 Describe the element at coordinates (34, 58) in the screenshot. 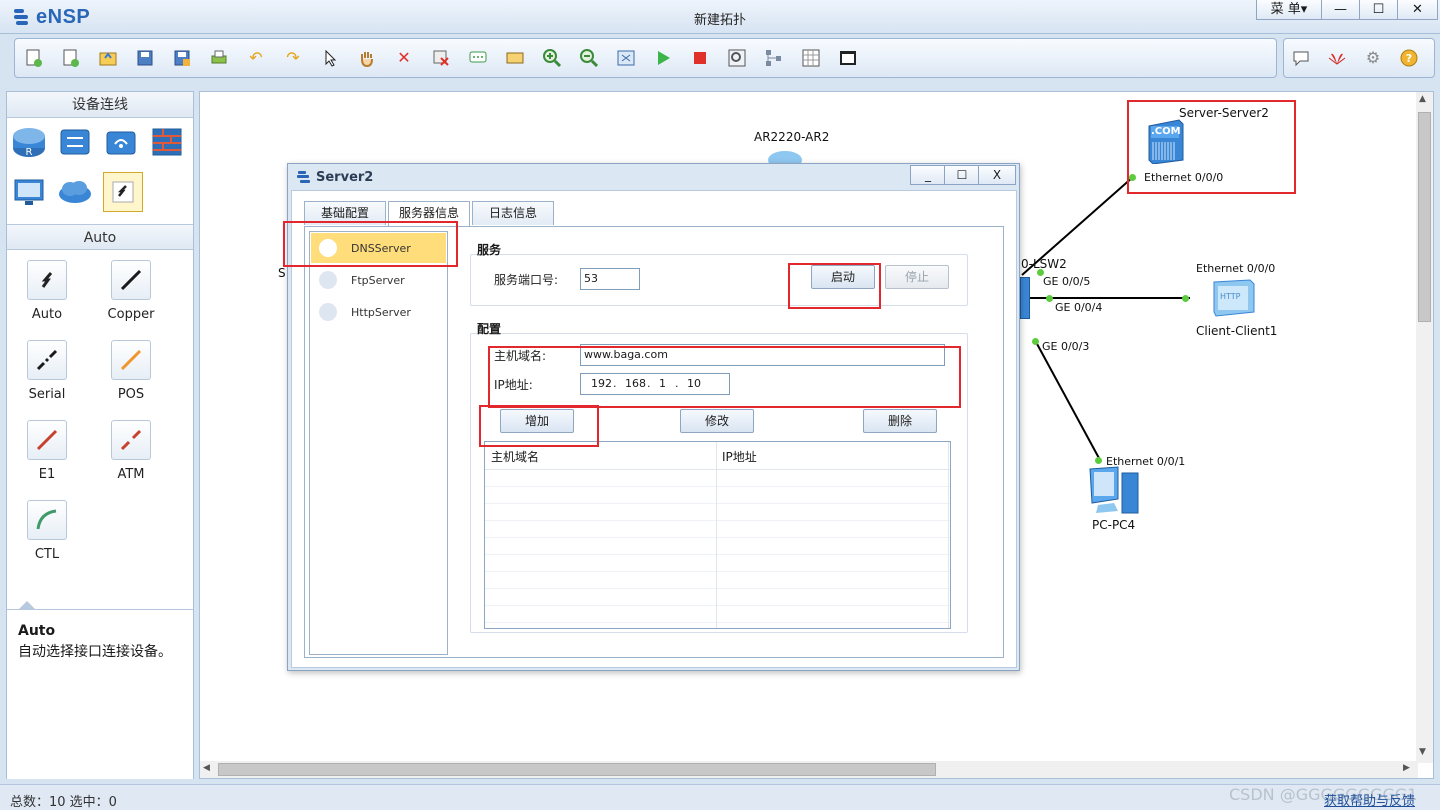

I see `new-topology-icon` at that location.